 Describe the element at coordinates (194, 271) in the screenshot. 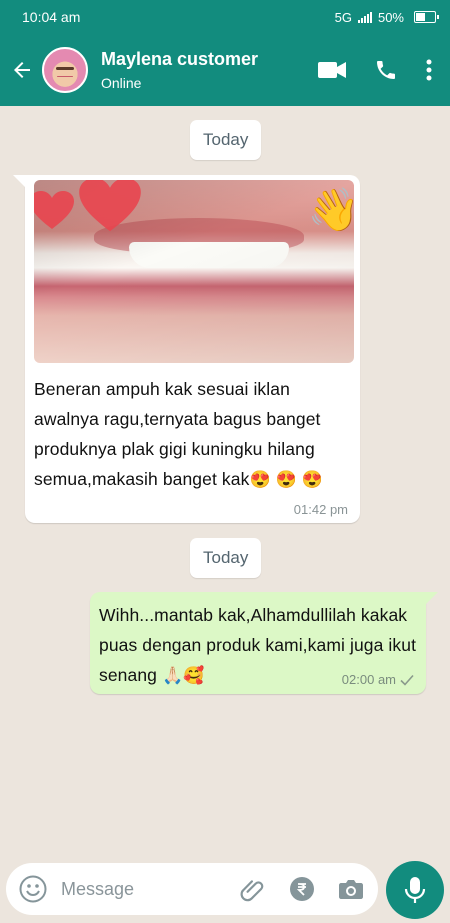

I see `message-photo: 👋` at that location.